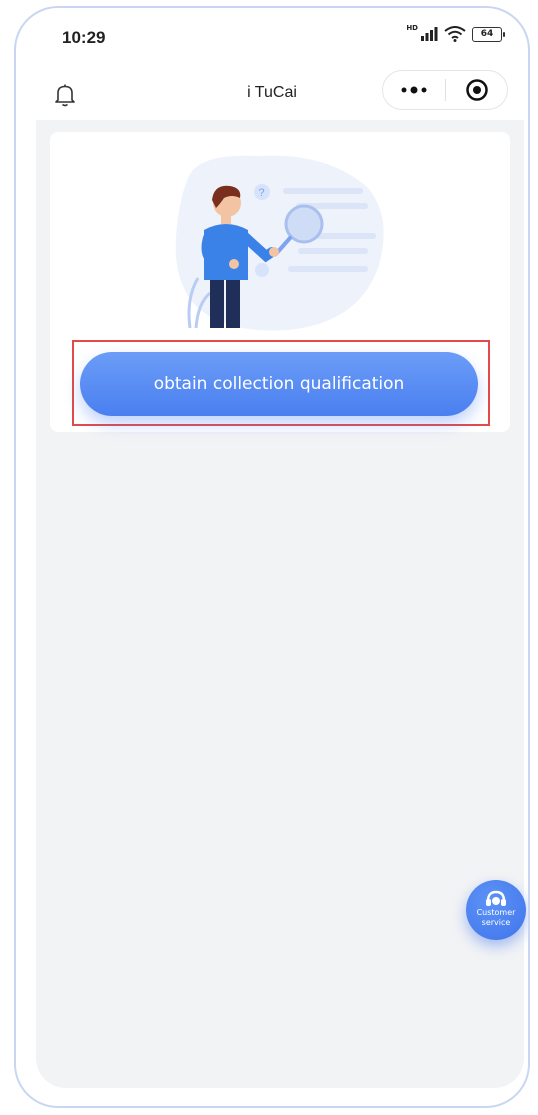 The height and width of the screenshot is (1115, 538). I want to click on customer-service-label-2: service, so click(496, 922).